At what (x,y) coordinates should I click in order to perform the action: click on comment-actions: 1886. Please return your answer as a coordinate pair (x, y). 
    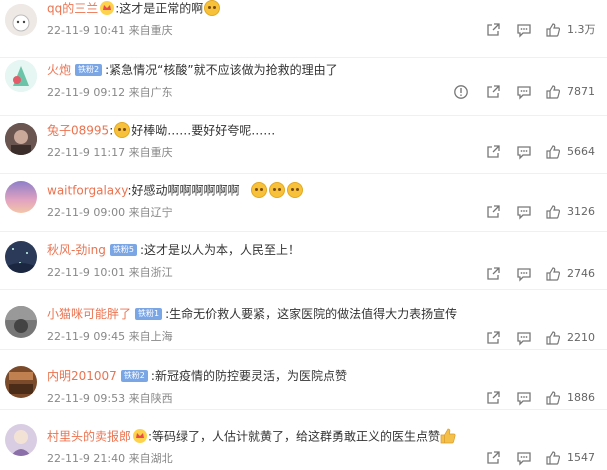
    Looking at the image, I should click on (527, 400).